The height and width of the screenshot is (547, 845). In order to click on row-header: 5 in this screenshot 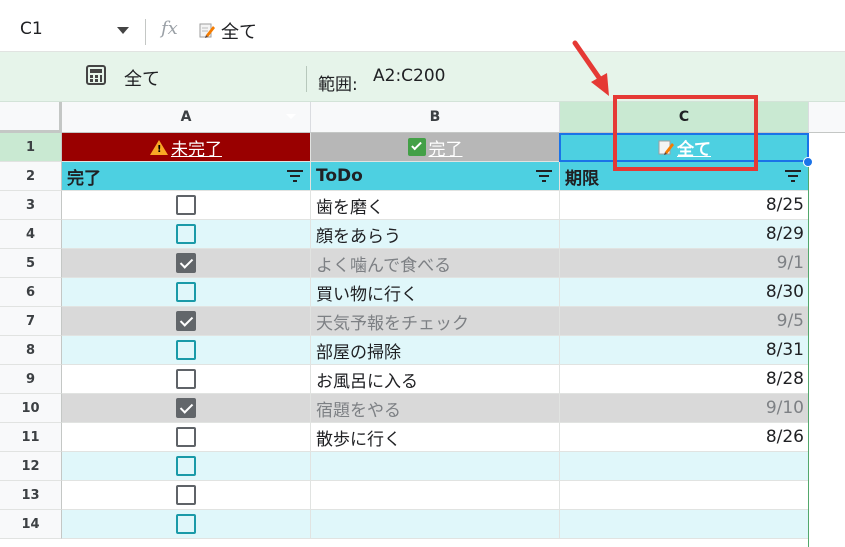, I will do `click(31, 263)`.